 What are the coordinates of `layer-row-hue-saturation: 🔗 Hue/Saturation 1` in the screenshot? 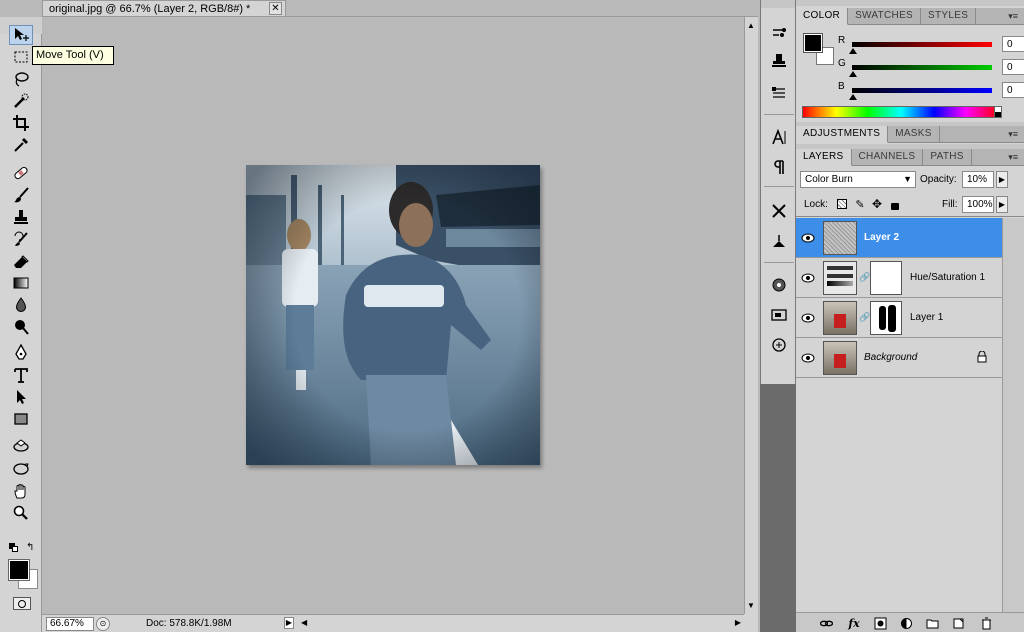 It's located at (899, 278).